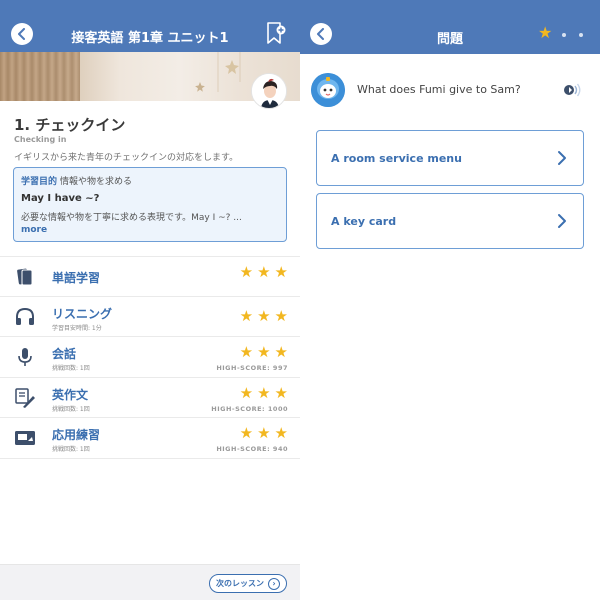  Describe the element at coordinates (25, 397) in the screenshot. I see `pen-icon` at that location.